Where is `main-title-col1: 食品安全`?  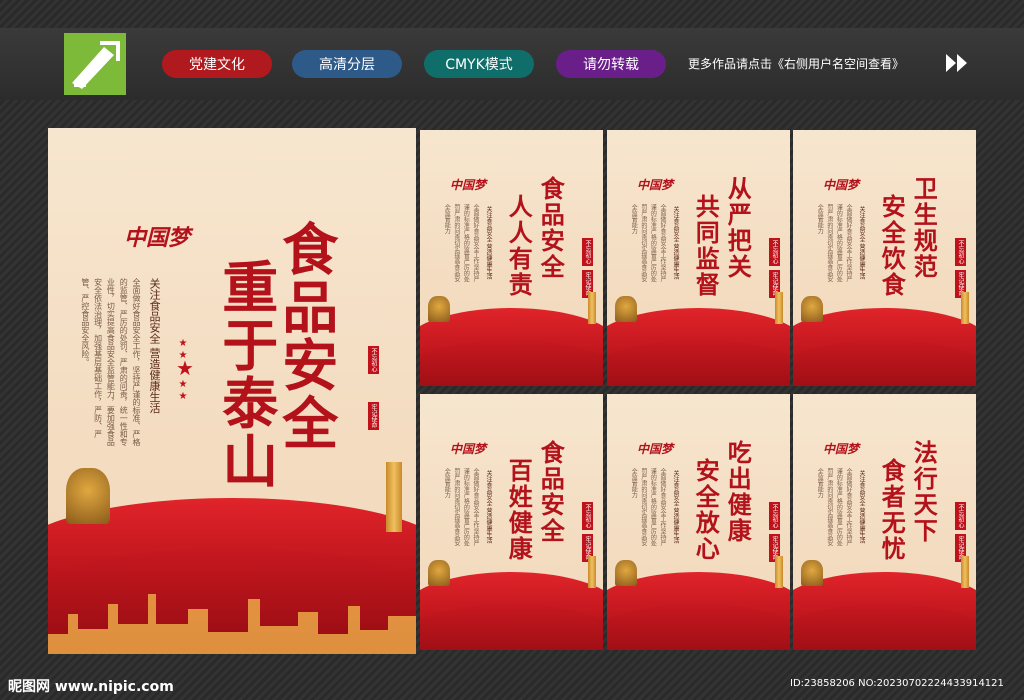 main-title-col1: 食品安全 is located at coordinates (305, 336).